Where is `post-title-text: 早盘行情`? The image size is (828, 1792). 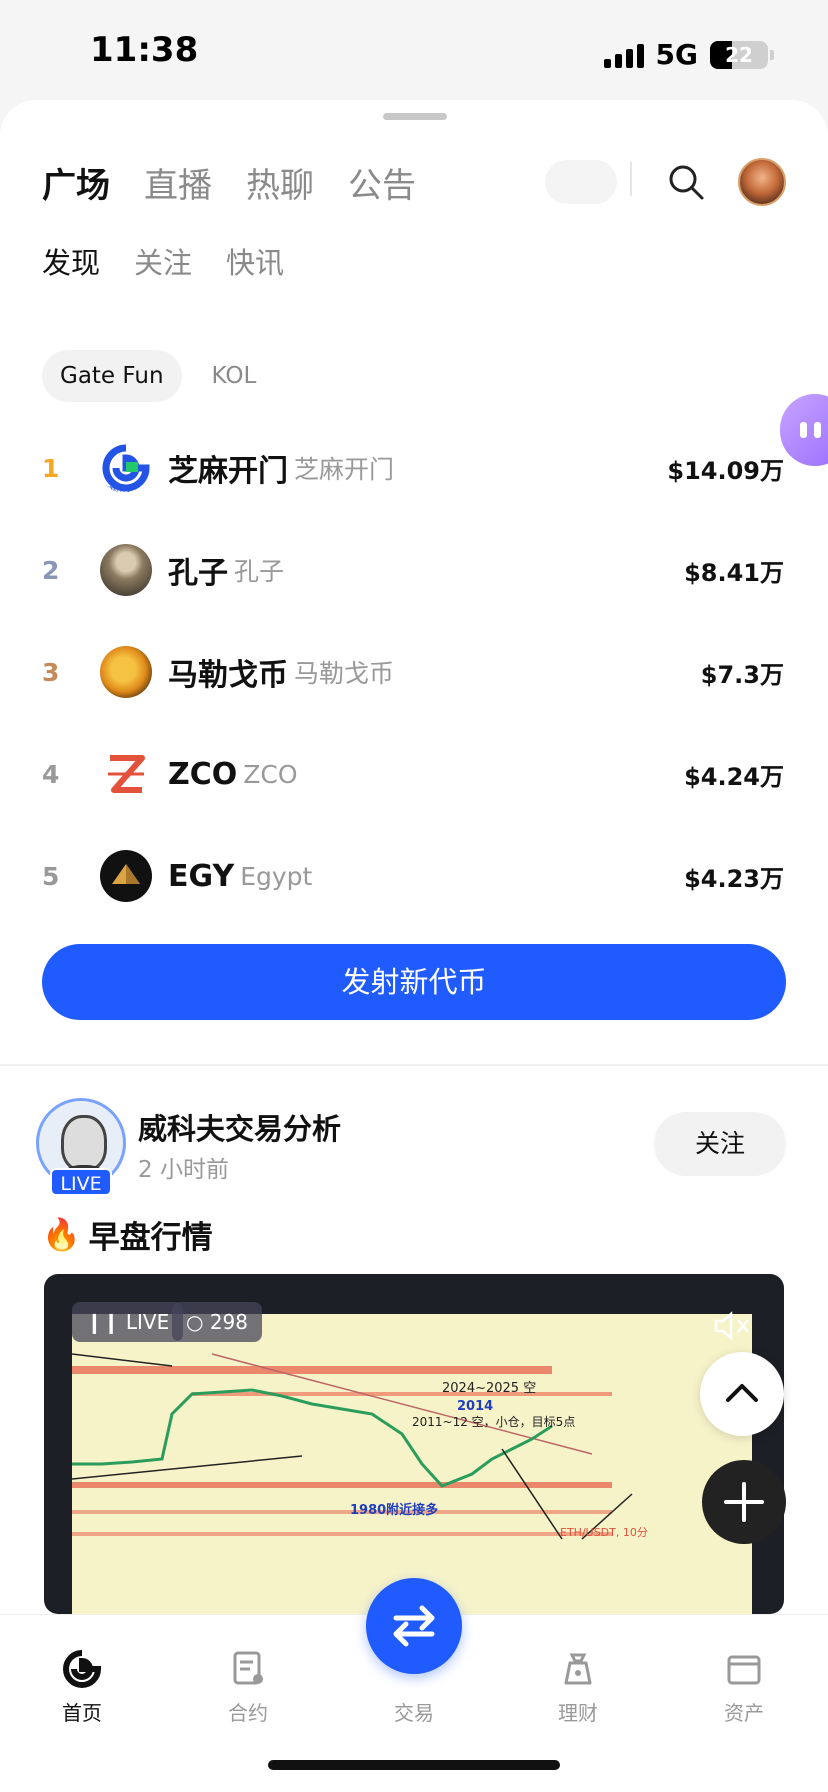 post-title-text: 早盘行情 is located at coordinates (150, 1238).